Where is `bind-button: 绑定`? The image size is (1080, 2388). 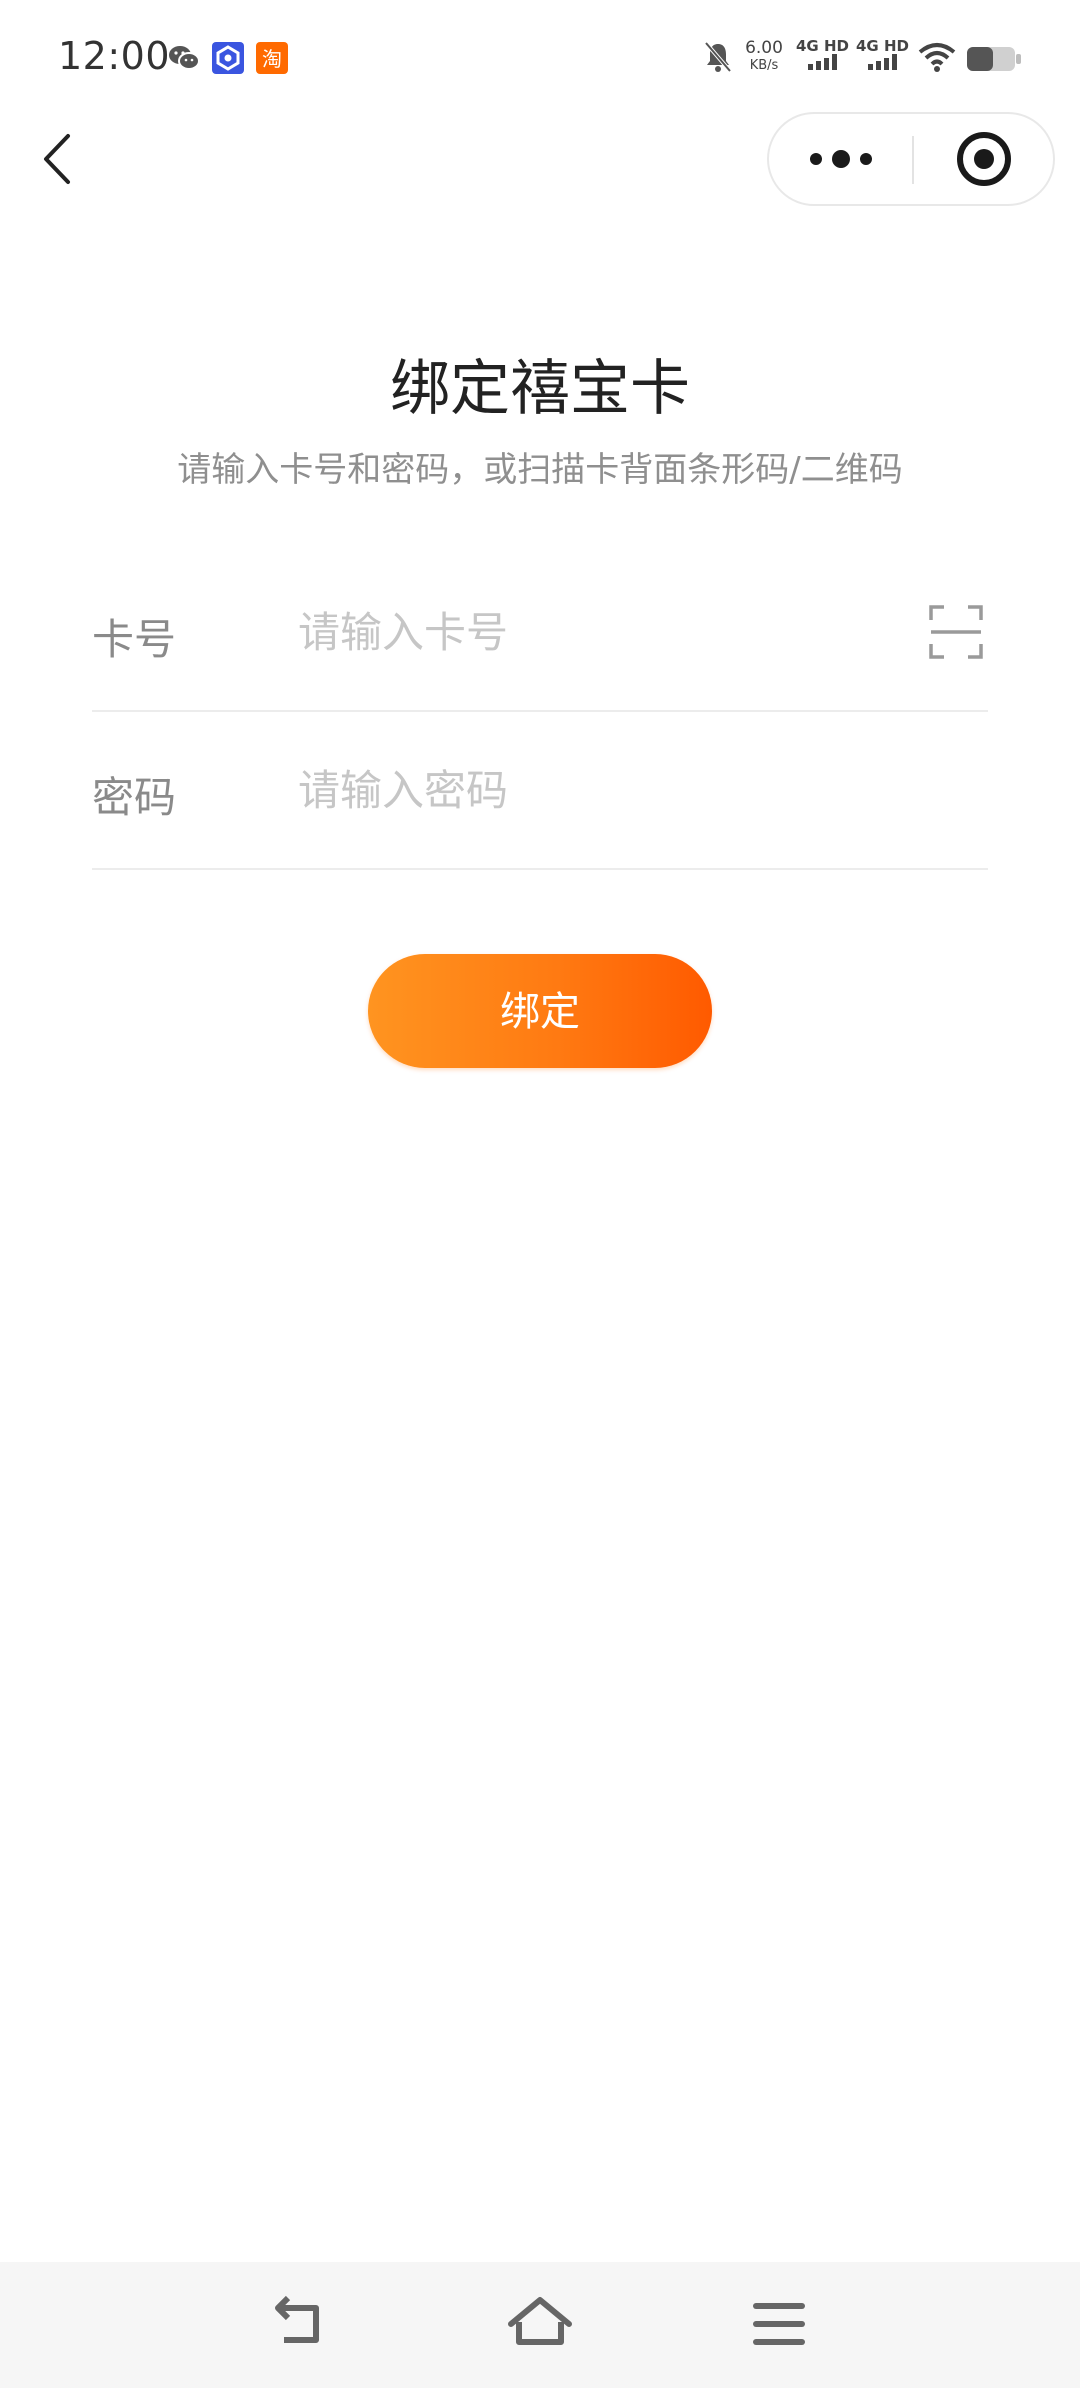
bind-button: 绑定 is located at coordinates (540, 1011).